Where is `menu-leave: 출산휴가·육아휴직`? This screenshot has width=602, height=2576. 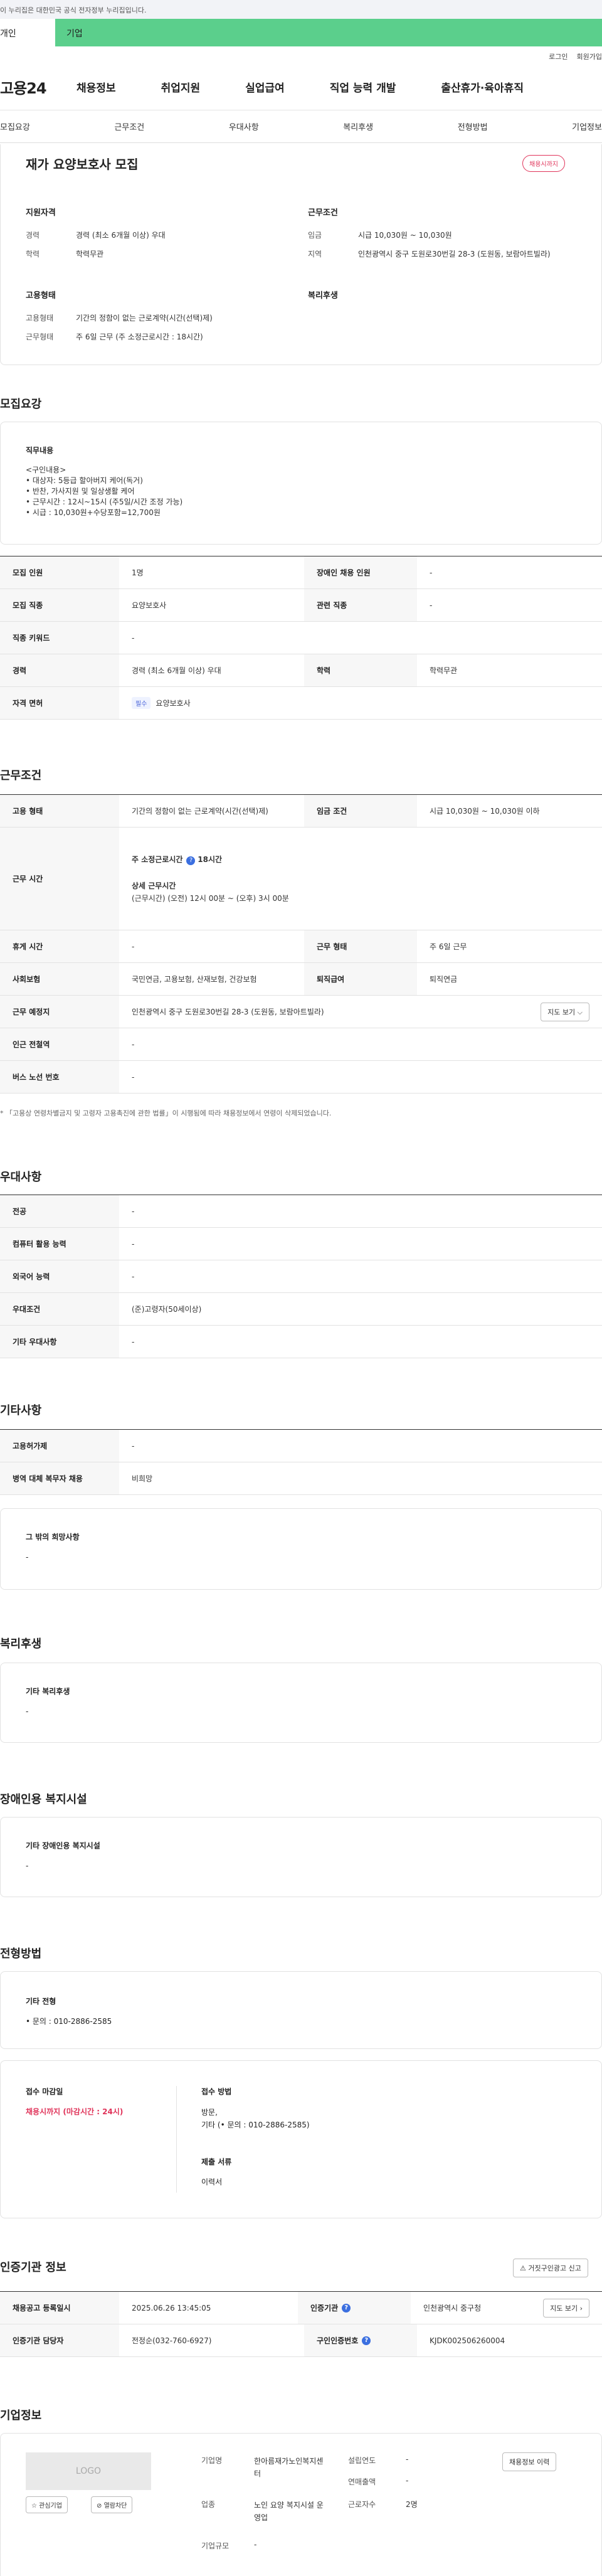 menu-leave: 출산휴가·육아휴직 is located at coordinates (482, 87).